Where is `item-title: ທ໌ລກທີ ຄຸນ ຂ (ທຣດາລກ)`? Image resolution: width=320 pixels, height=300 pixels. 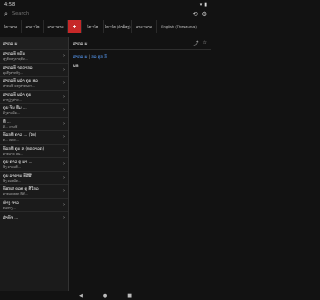
item-title: ທ໌ລກທີ ຄຸນ ຂ (ທຣດາລກ) is located at coordinates (24, 148).